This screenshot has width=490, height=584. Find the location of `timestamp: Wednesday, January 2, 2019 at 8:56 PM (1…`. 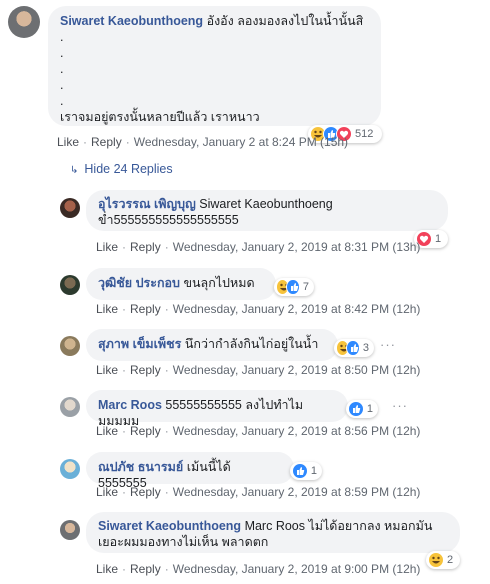

timestamp: Wednesday, January 2, 2019 at 8:56 PM (1… is located at coordinates (297, 431).